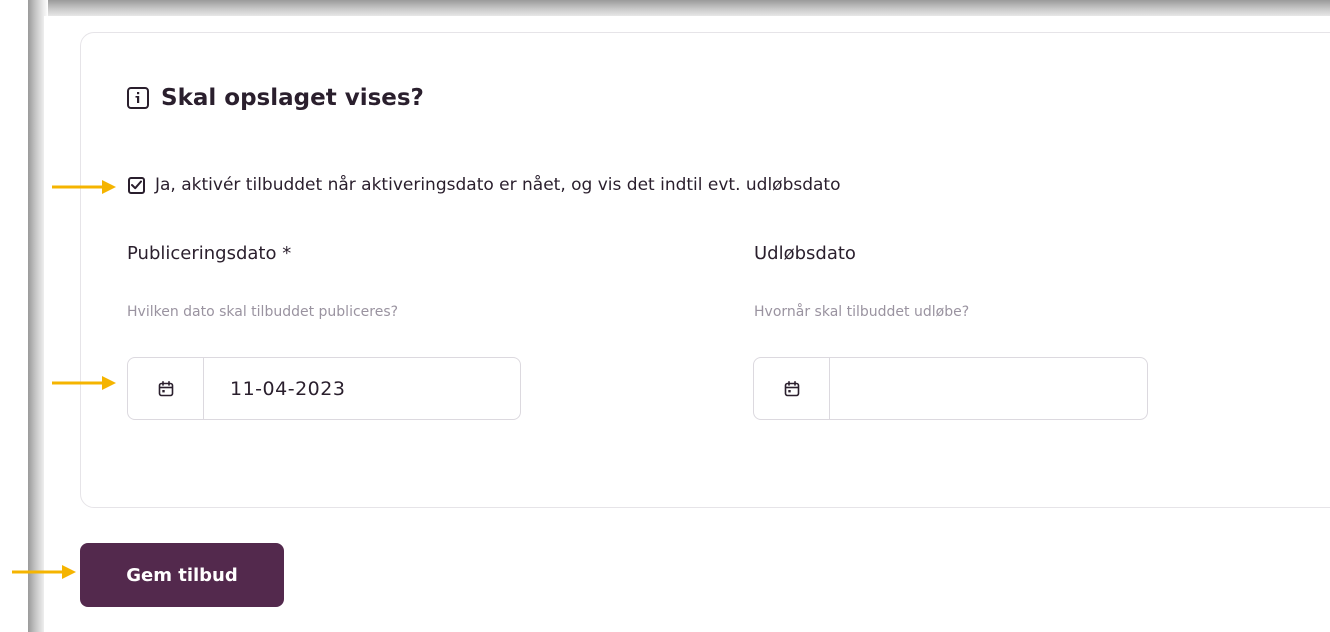  I want to click on publish-date-field: 11-04-2023, so click(324, 388).